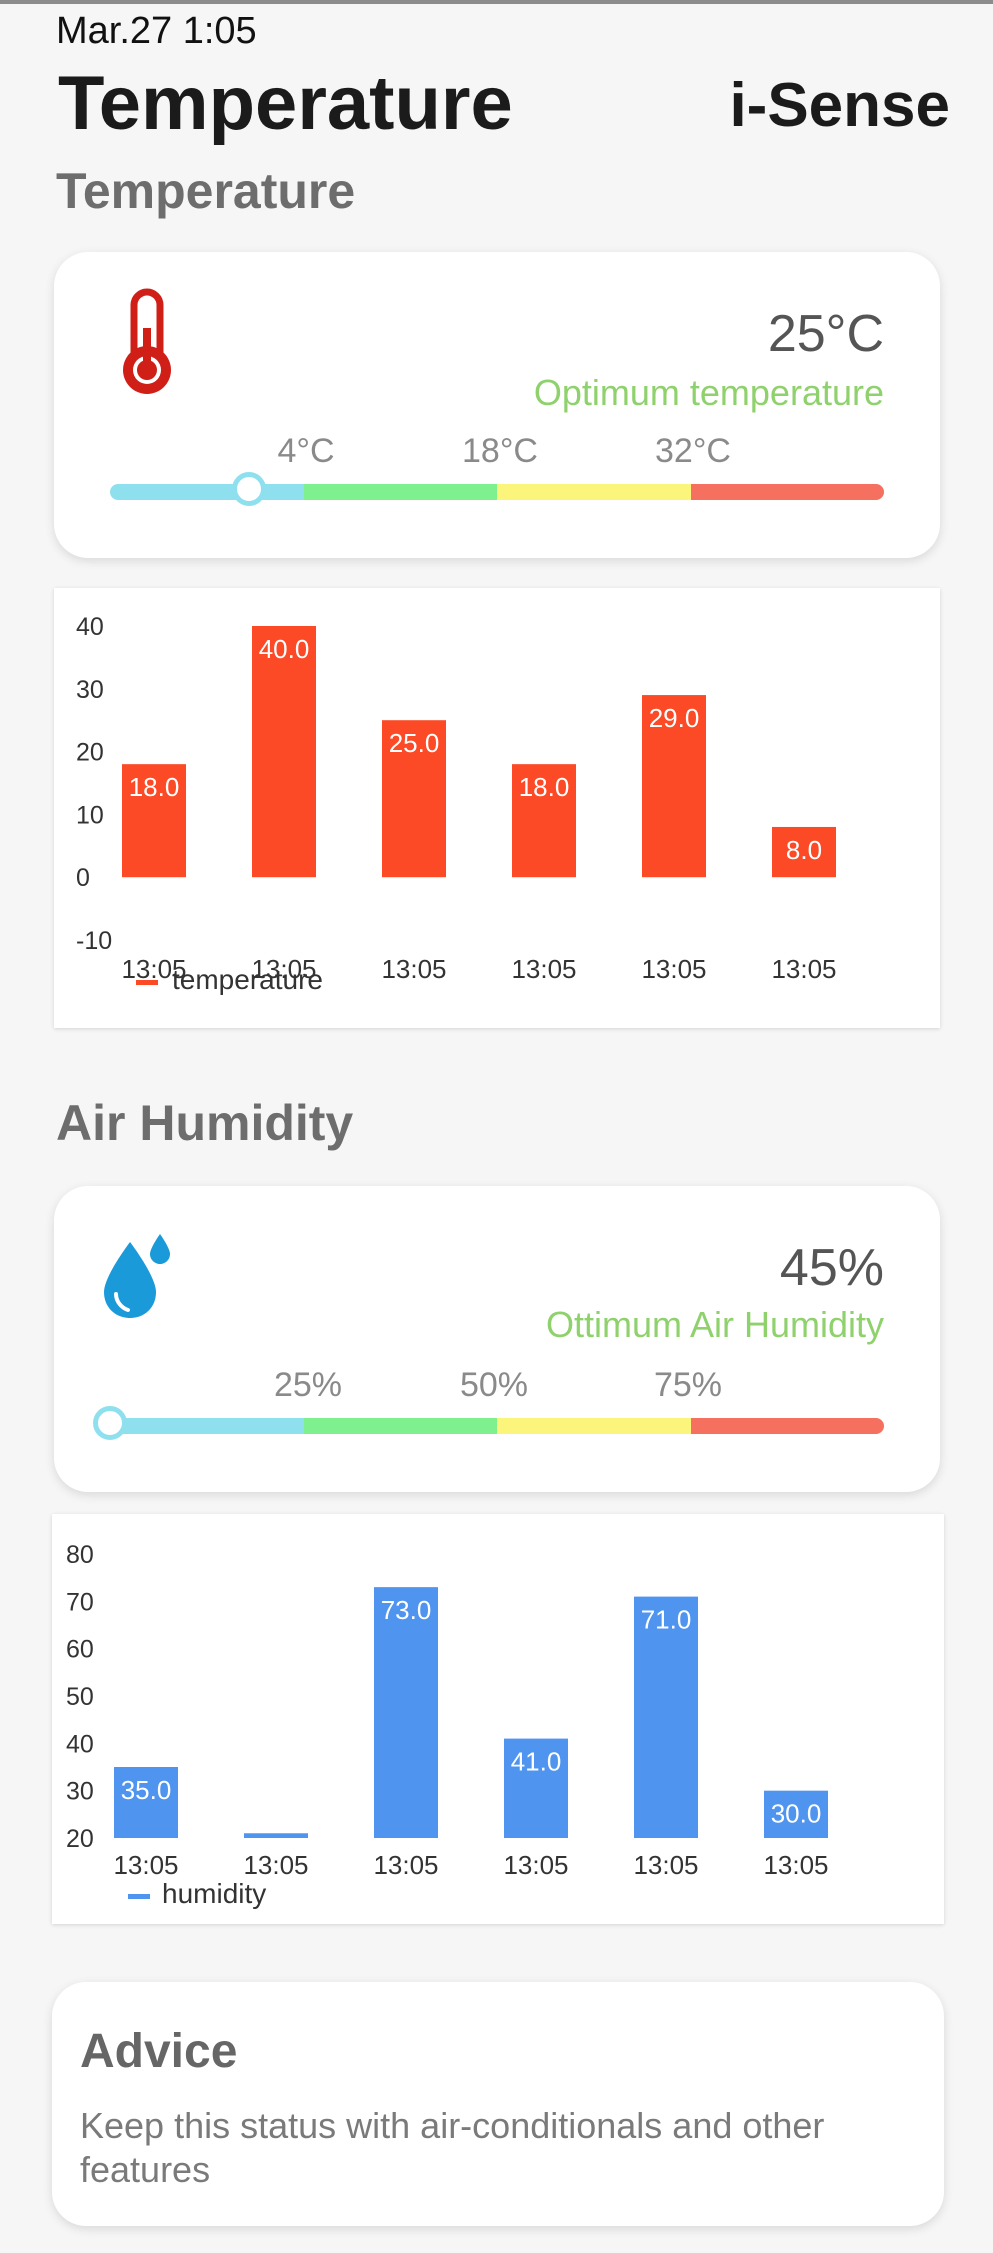 The image size is (993, 2253). I want to click on brand-logo: i-Sense, so click(839, 105).